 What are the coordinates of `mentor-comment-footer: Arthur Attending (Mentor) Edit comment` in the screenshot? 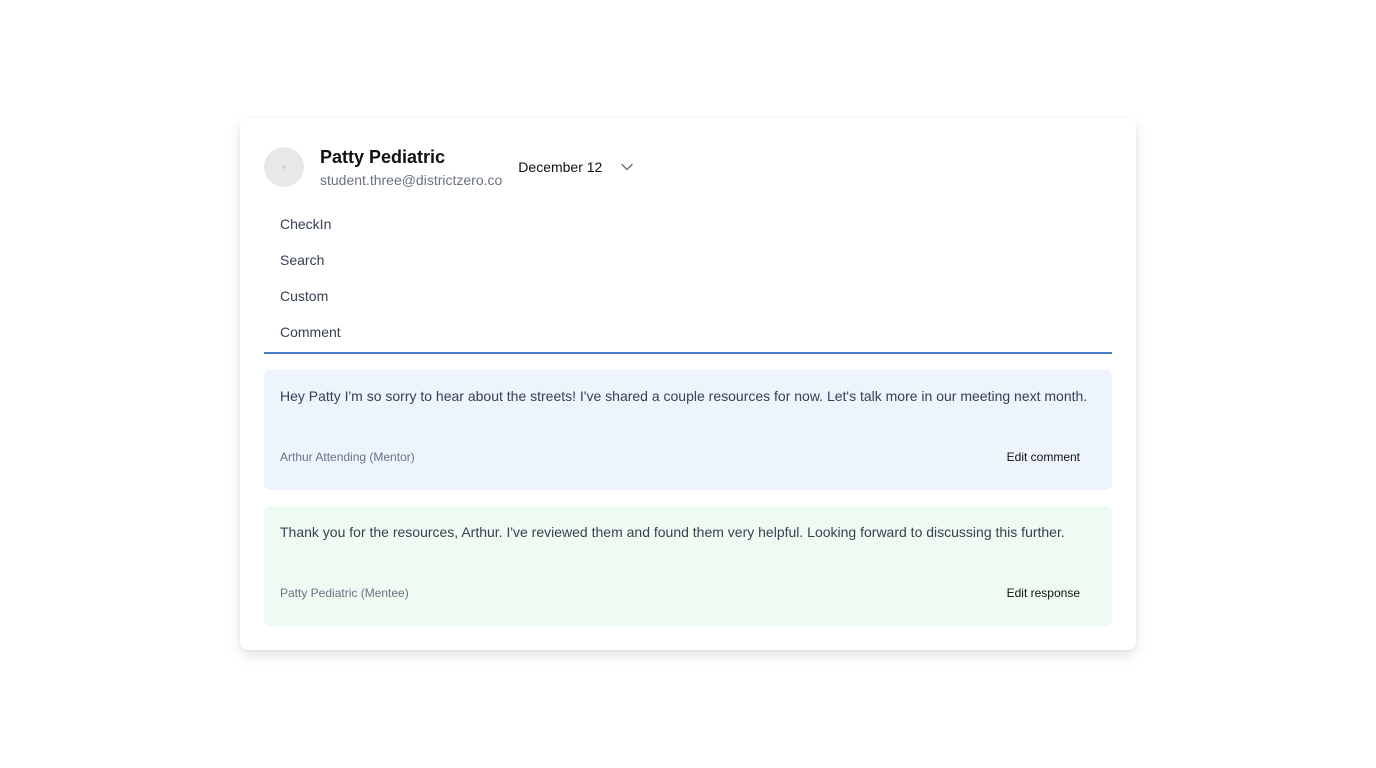 It's located at (688, 457).